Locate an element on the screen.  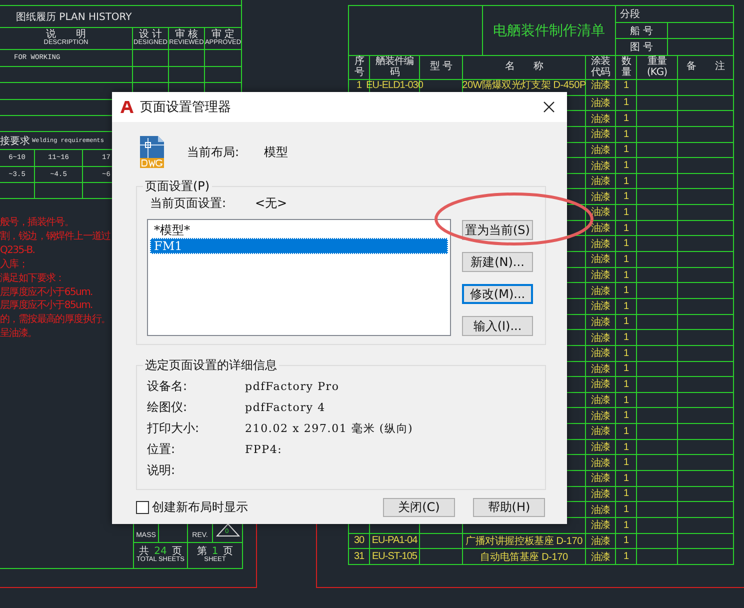
note-text: 层厚度应不小于85um. is located at coordinates (47, 306).